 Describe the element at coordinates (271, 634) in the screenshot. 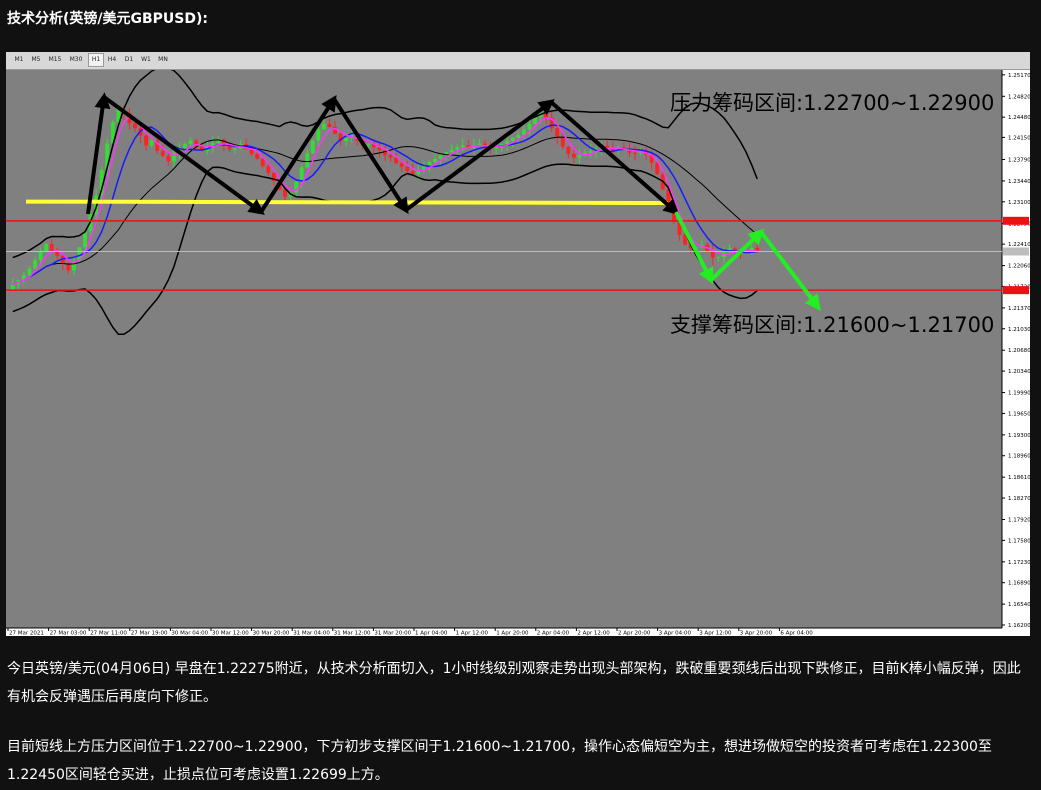

I see `x-tick-label: 30 Mar 20:00` at that location.